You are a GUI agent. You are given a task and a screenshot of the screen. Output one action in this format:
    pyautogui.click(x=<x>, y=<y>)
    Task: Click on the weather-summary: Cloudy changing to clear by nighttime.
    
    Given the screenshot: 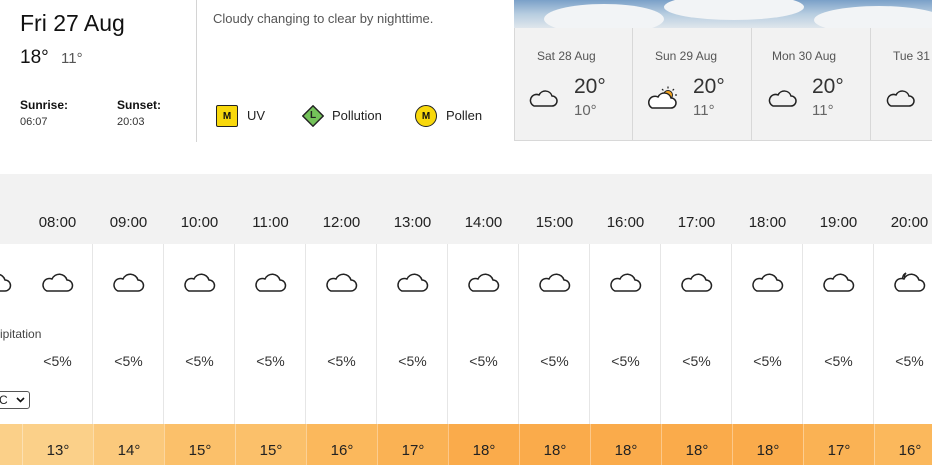 What is the action you would take?
    pyautogui.click(x=323, y=18)
    